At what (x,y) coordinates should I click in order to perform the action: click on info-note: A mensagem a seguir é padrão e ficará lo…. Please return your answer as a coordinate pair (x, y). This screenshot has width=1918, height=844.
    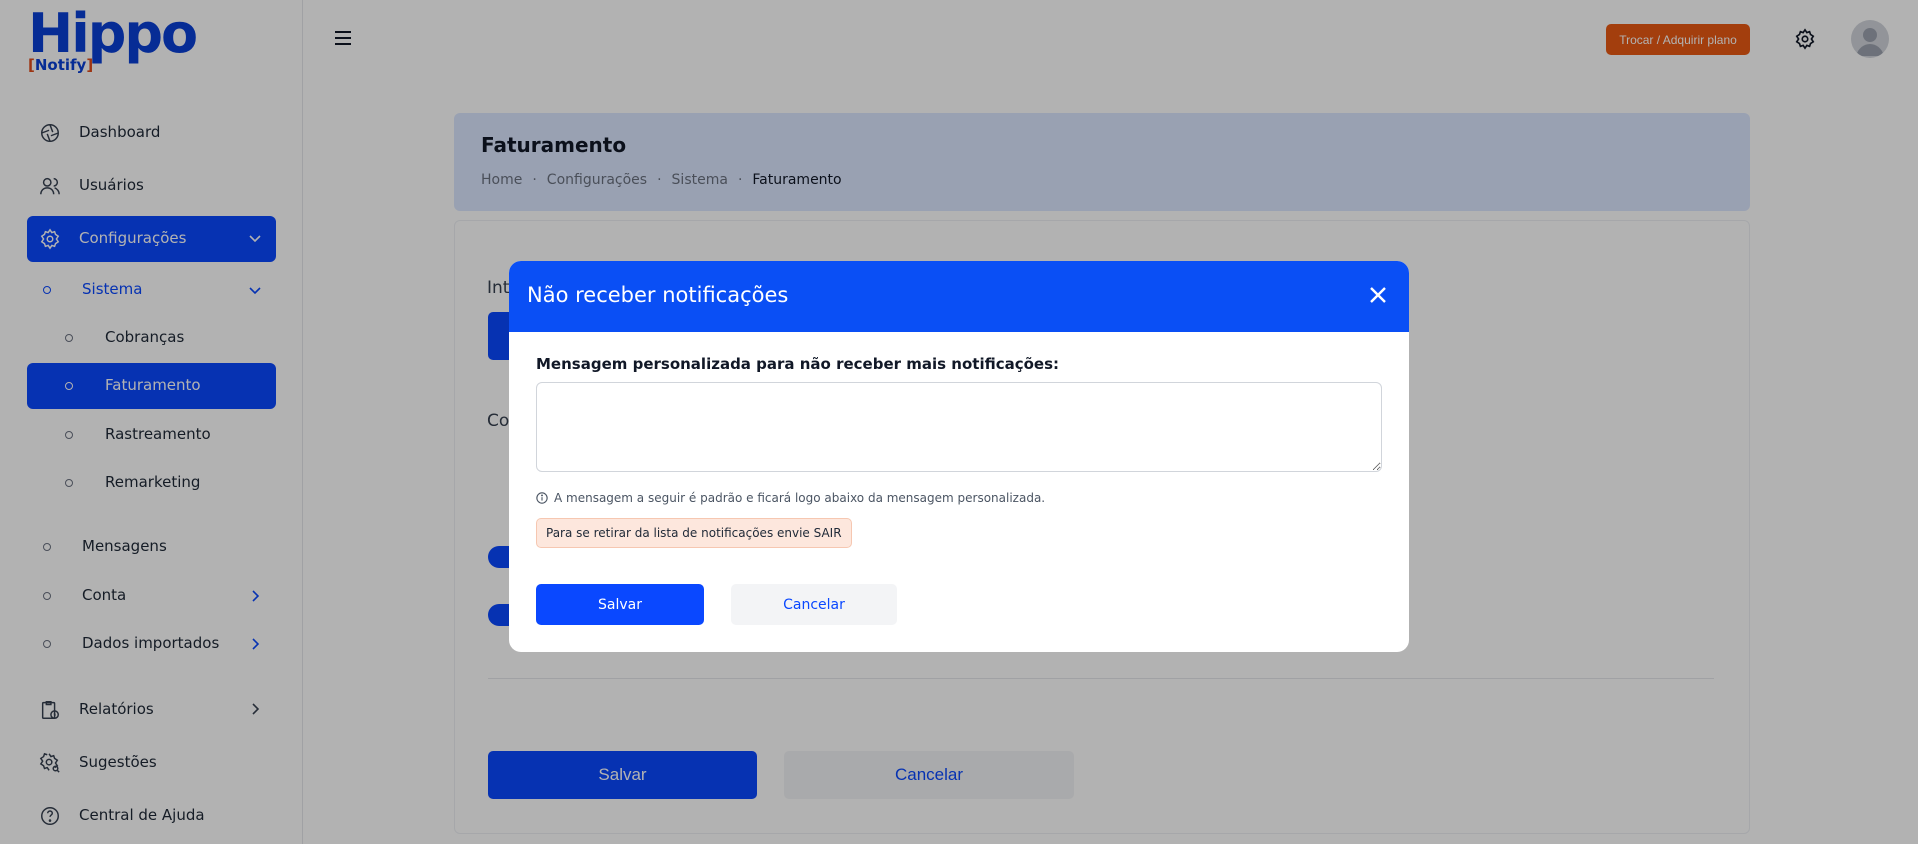
    Looking at the image, I should click on (790, 498).